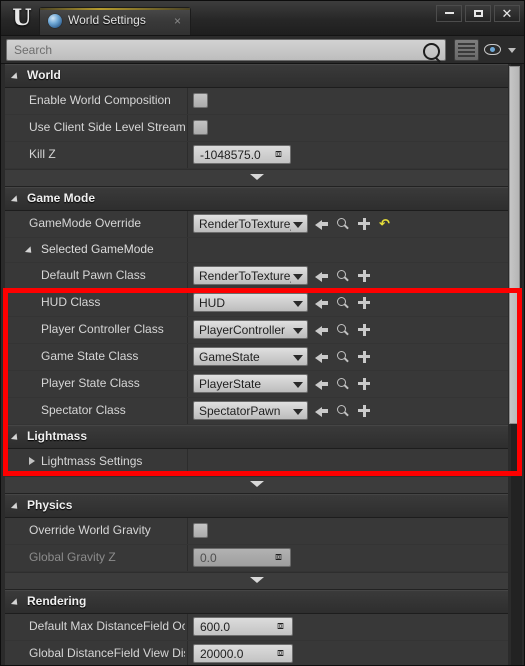 The image size is (525, 666). I want to click on property-row: HUD Class HUD, so click(256, 303).